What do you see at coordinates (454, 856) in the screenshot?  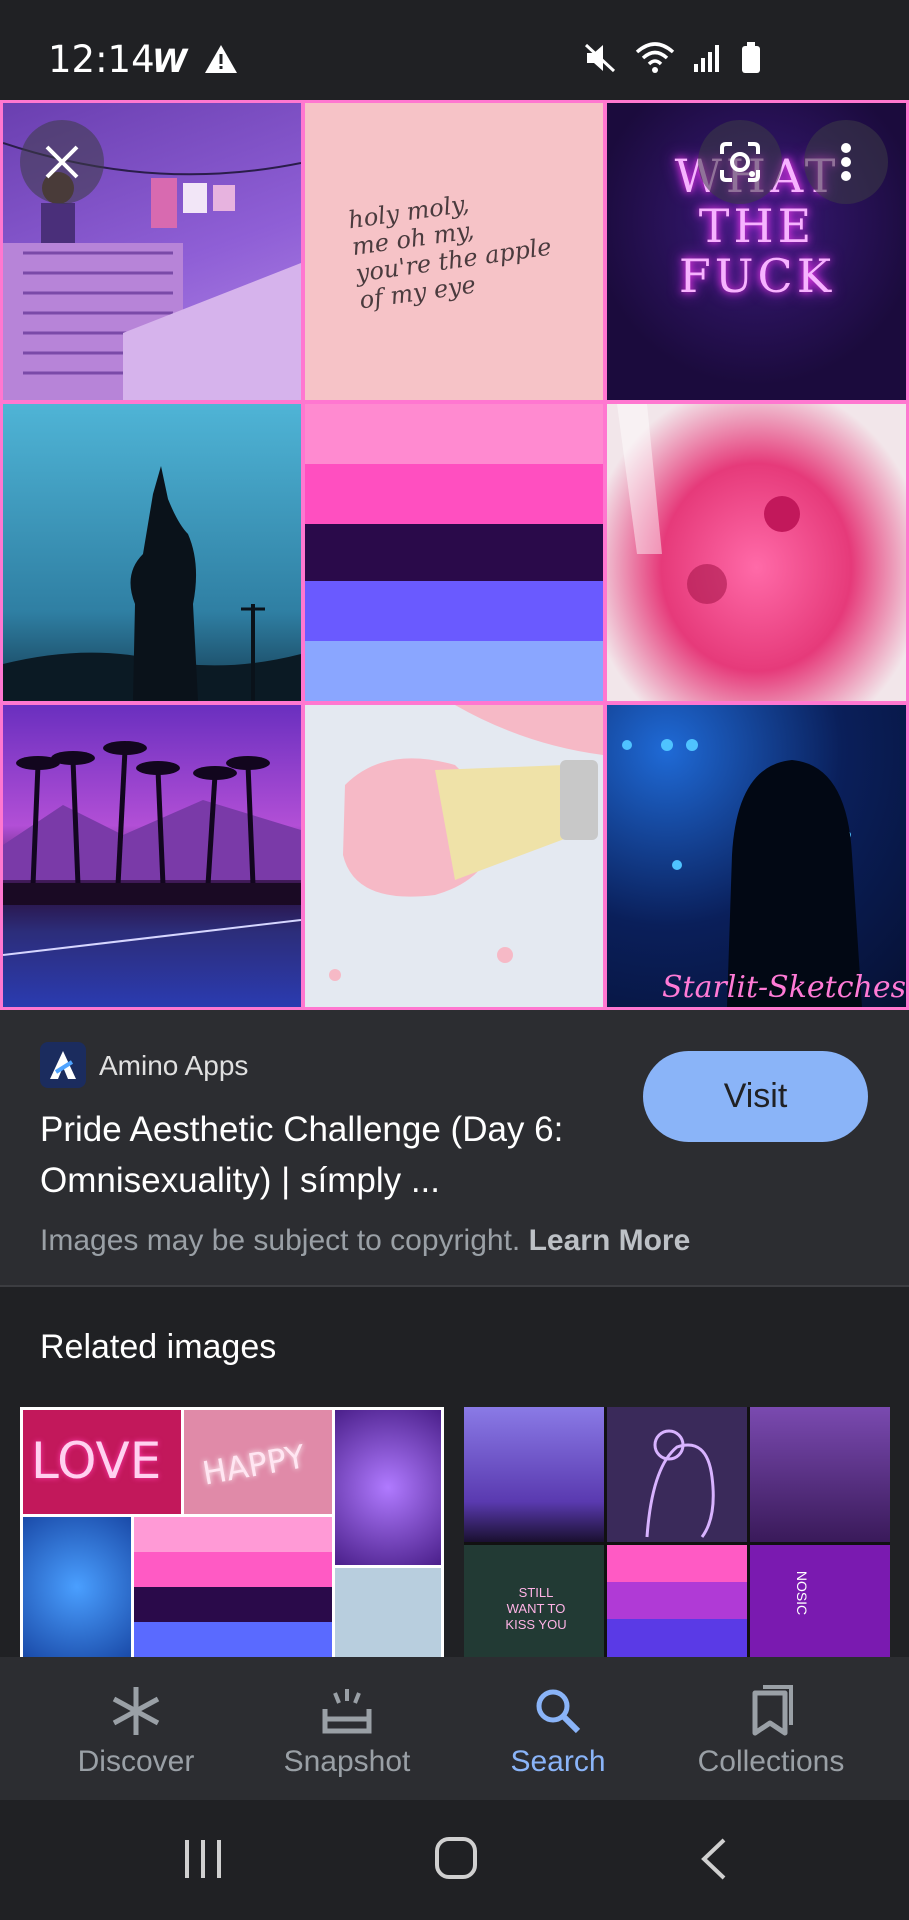 I see `collage-tile-brush` at bounding box center [454, 856].